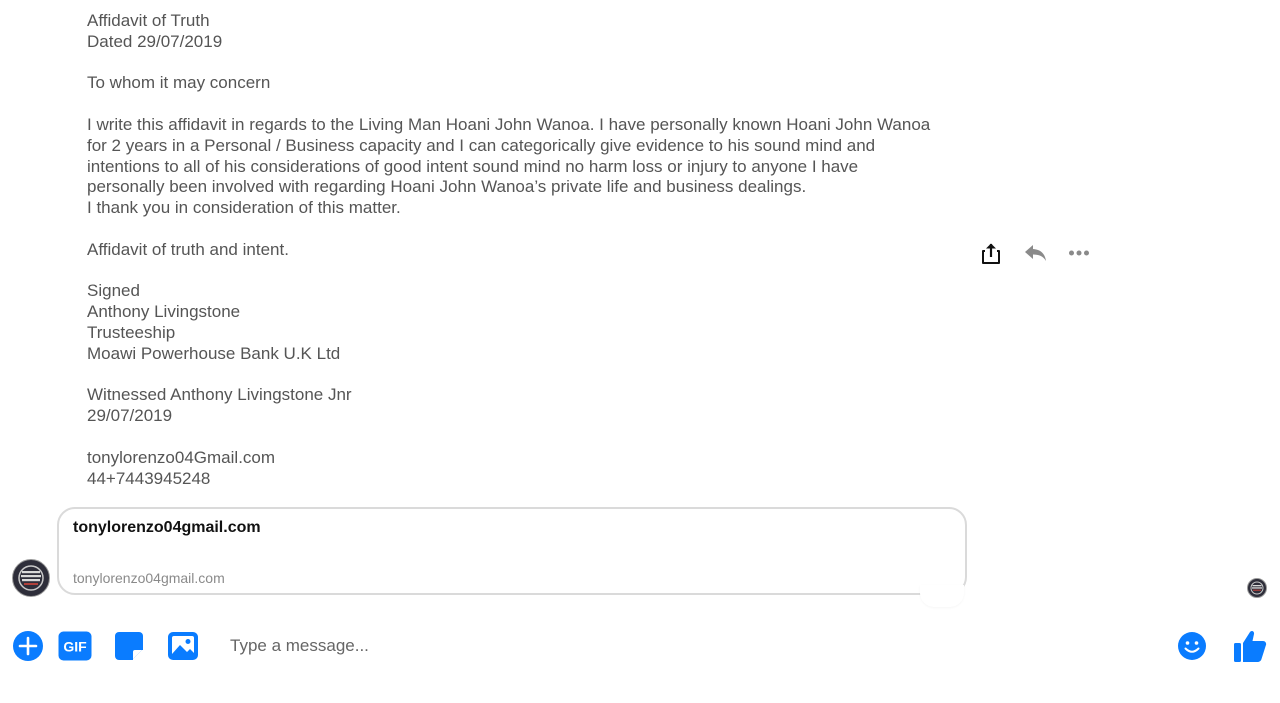 This screenshot has width=1280, height=703. I want to click on message-line: Witnessed Anthony Livingstone Jnr, so click(219, 395).